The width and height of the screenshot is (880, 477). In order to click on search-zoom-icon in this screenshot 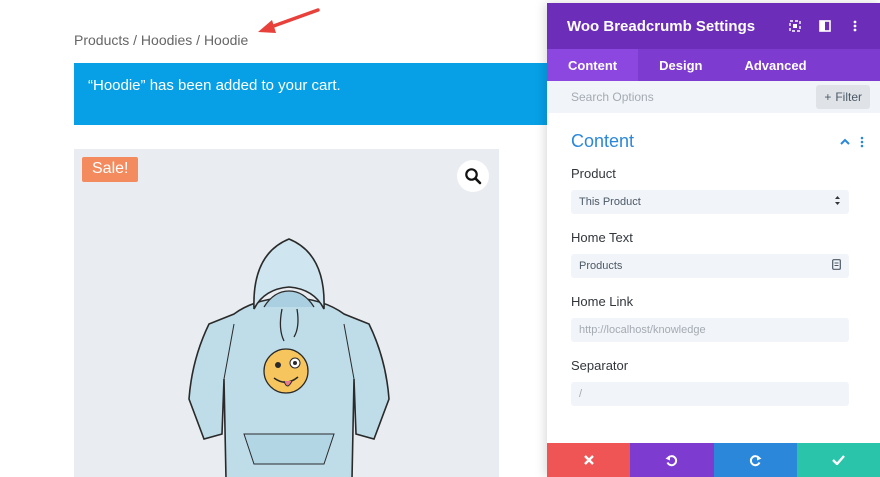, I will do `click(473, 176)`.